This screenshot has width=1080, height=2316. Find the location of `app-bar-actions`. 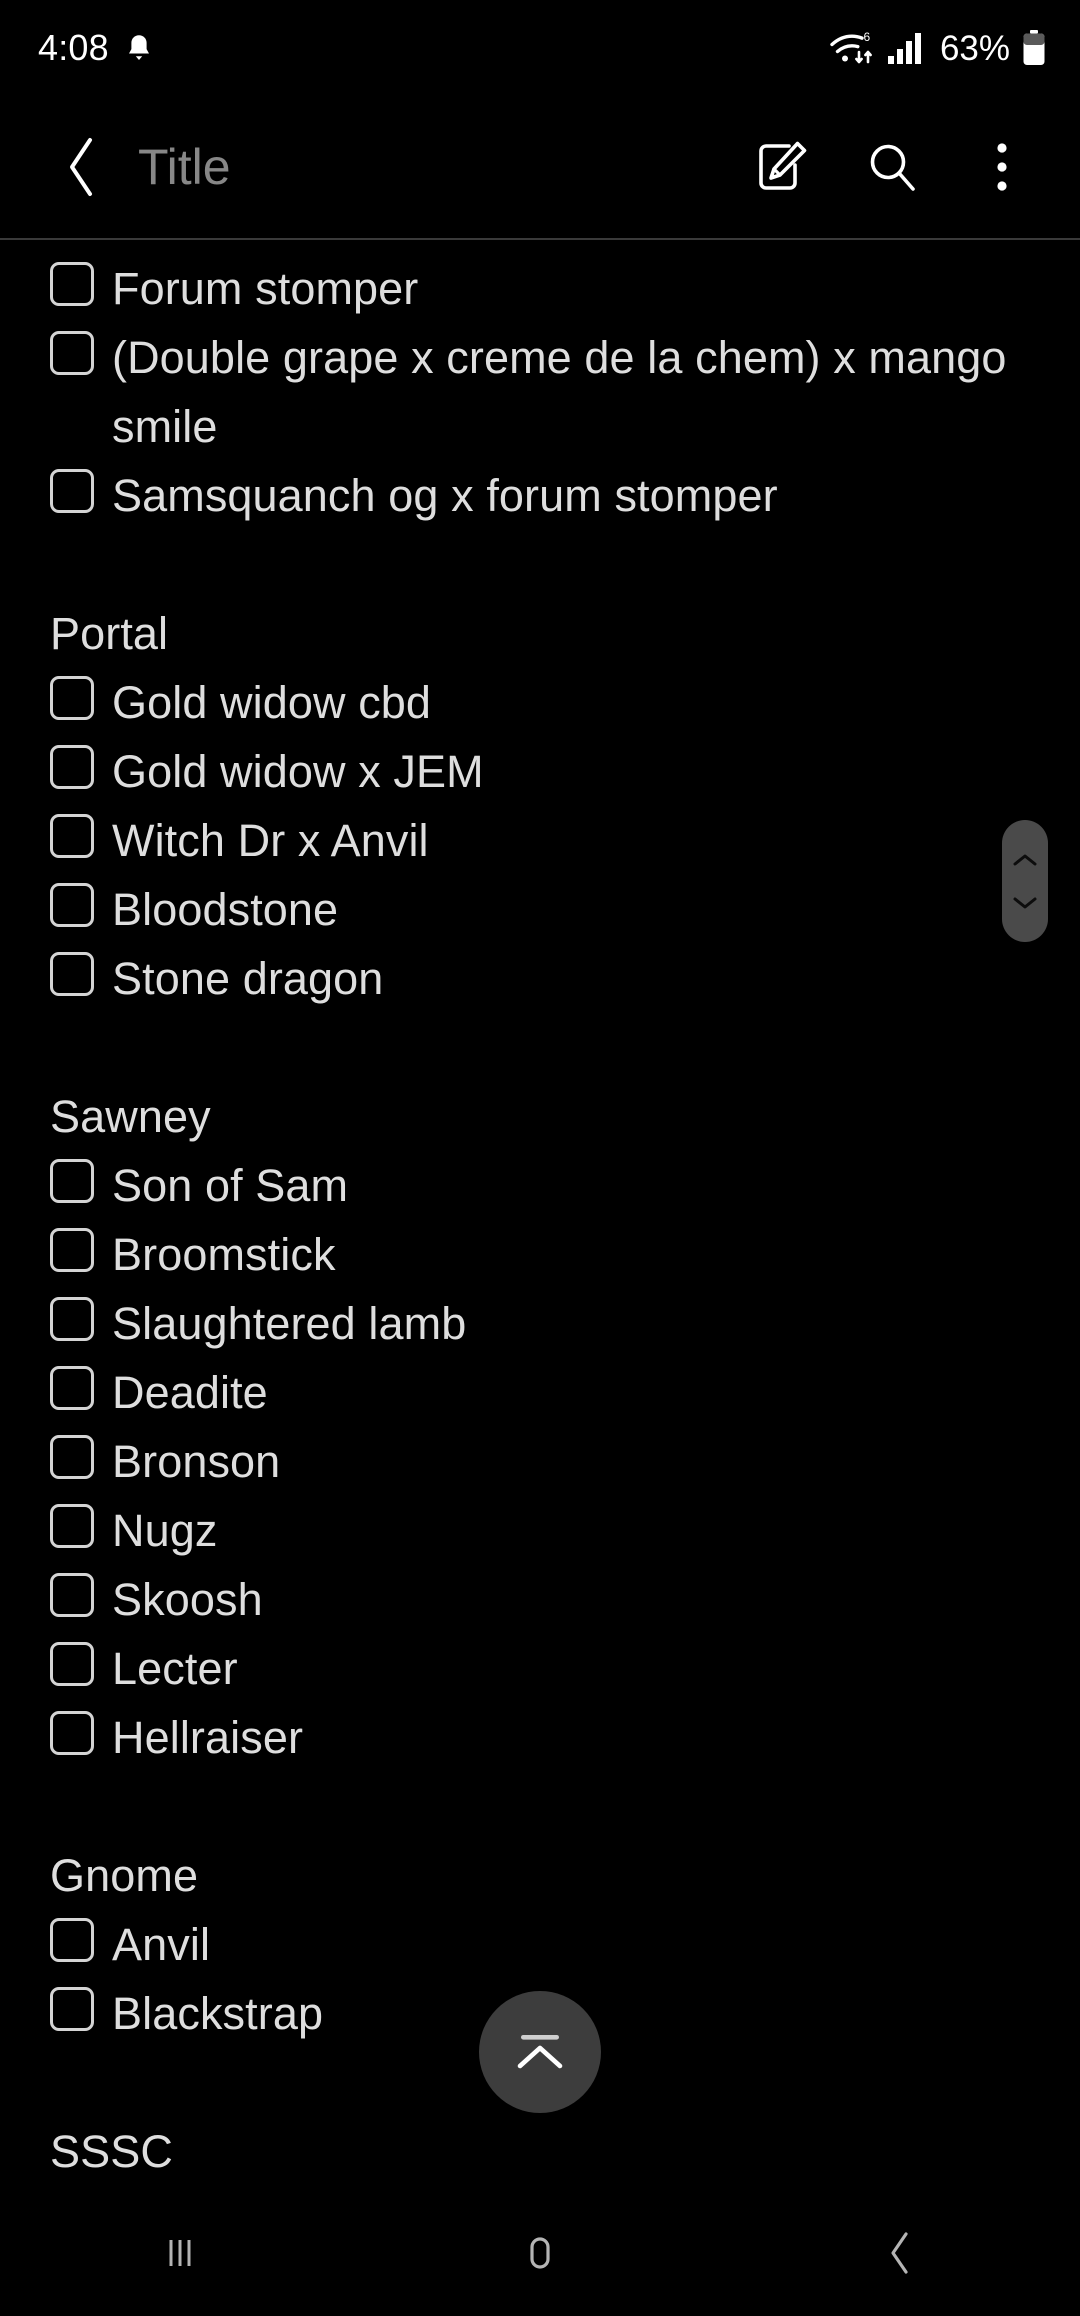

app-bar-actions is located at coordinates (902, 167).